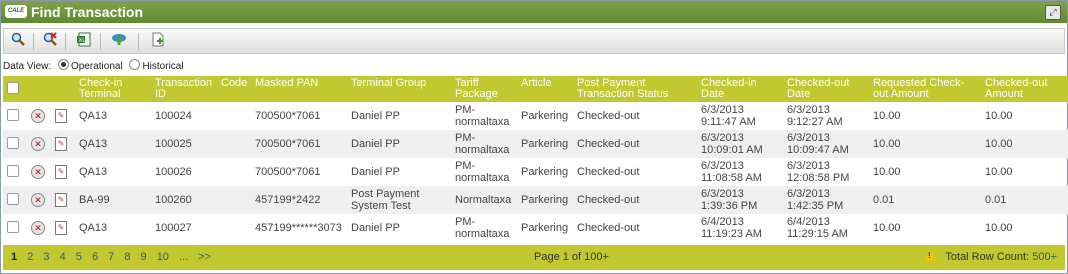  Describe the element at coordinates (113, 89) in the screenshot. I see `col-header-checkin-terminal: Check-in Terminal` at that location.